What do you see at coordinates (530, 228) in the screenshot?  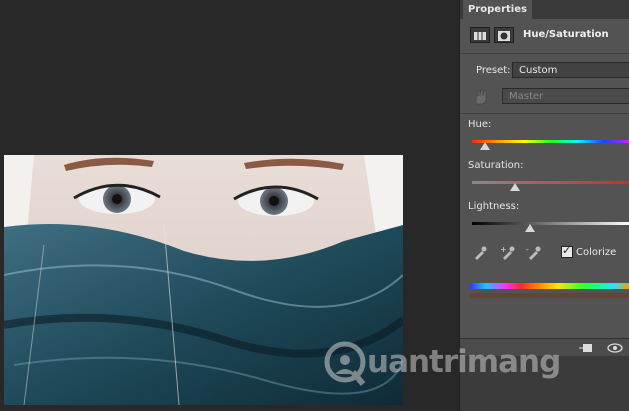 I see `lightness-slider-thumb` at bounding box center [530, 228].